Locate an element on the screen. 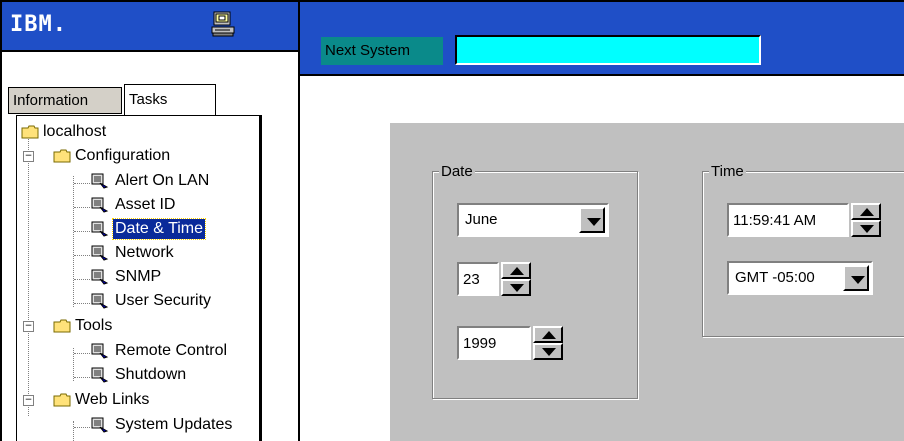 The image size is (904, 441). brand-bar: IBM. is located at coordinates (150, 26).